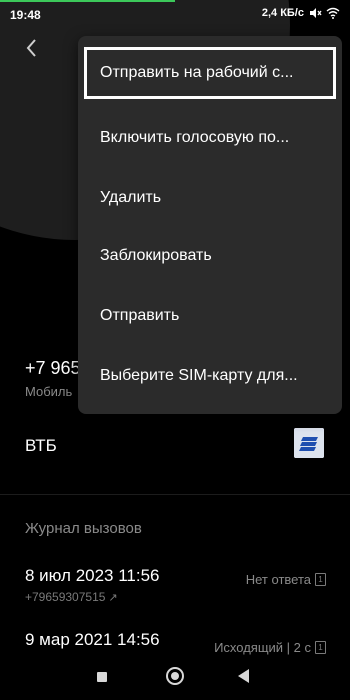 The width and height of the screenshot is (350, 700). Describe the element at coordinates (25, 15) in the screenshot. I see `status-time: 19:48` at that location.